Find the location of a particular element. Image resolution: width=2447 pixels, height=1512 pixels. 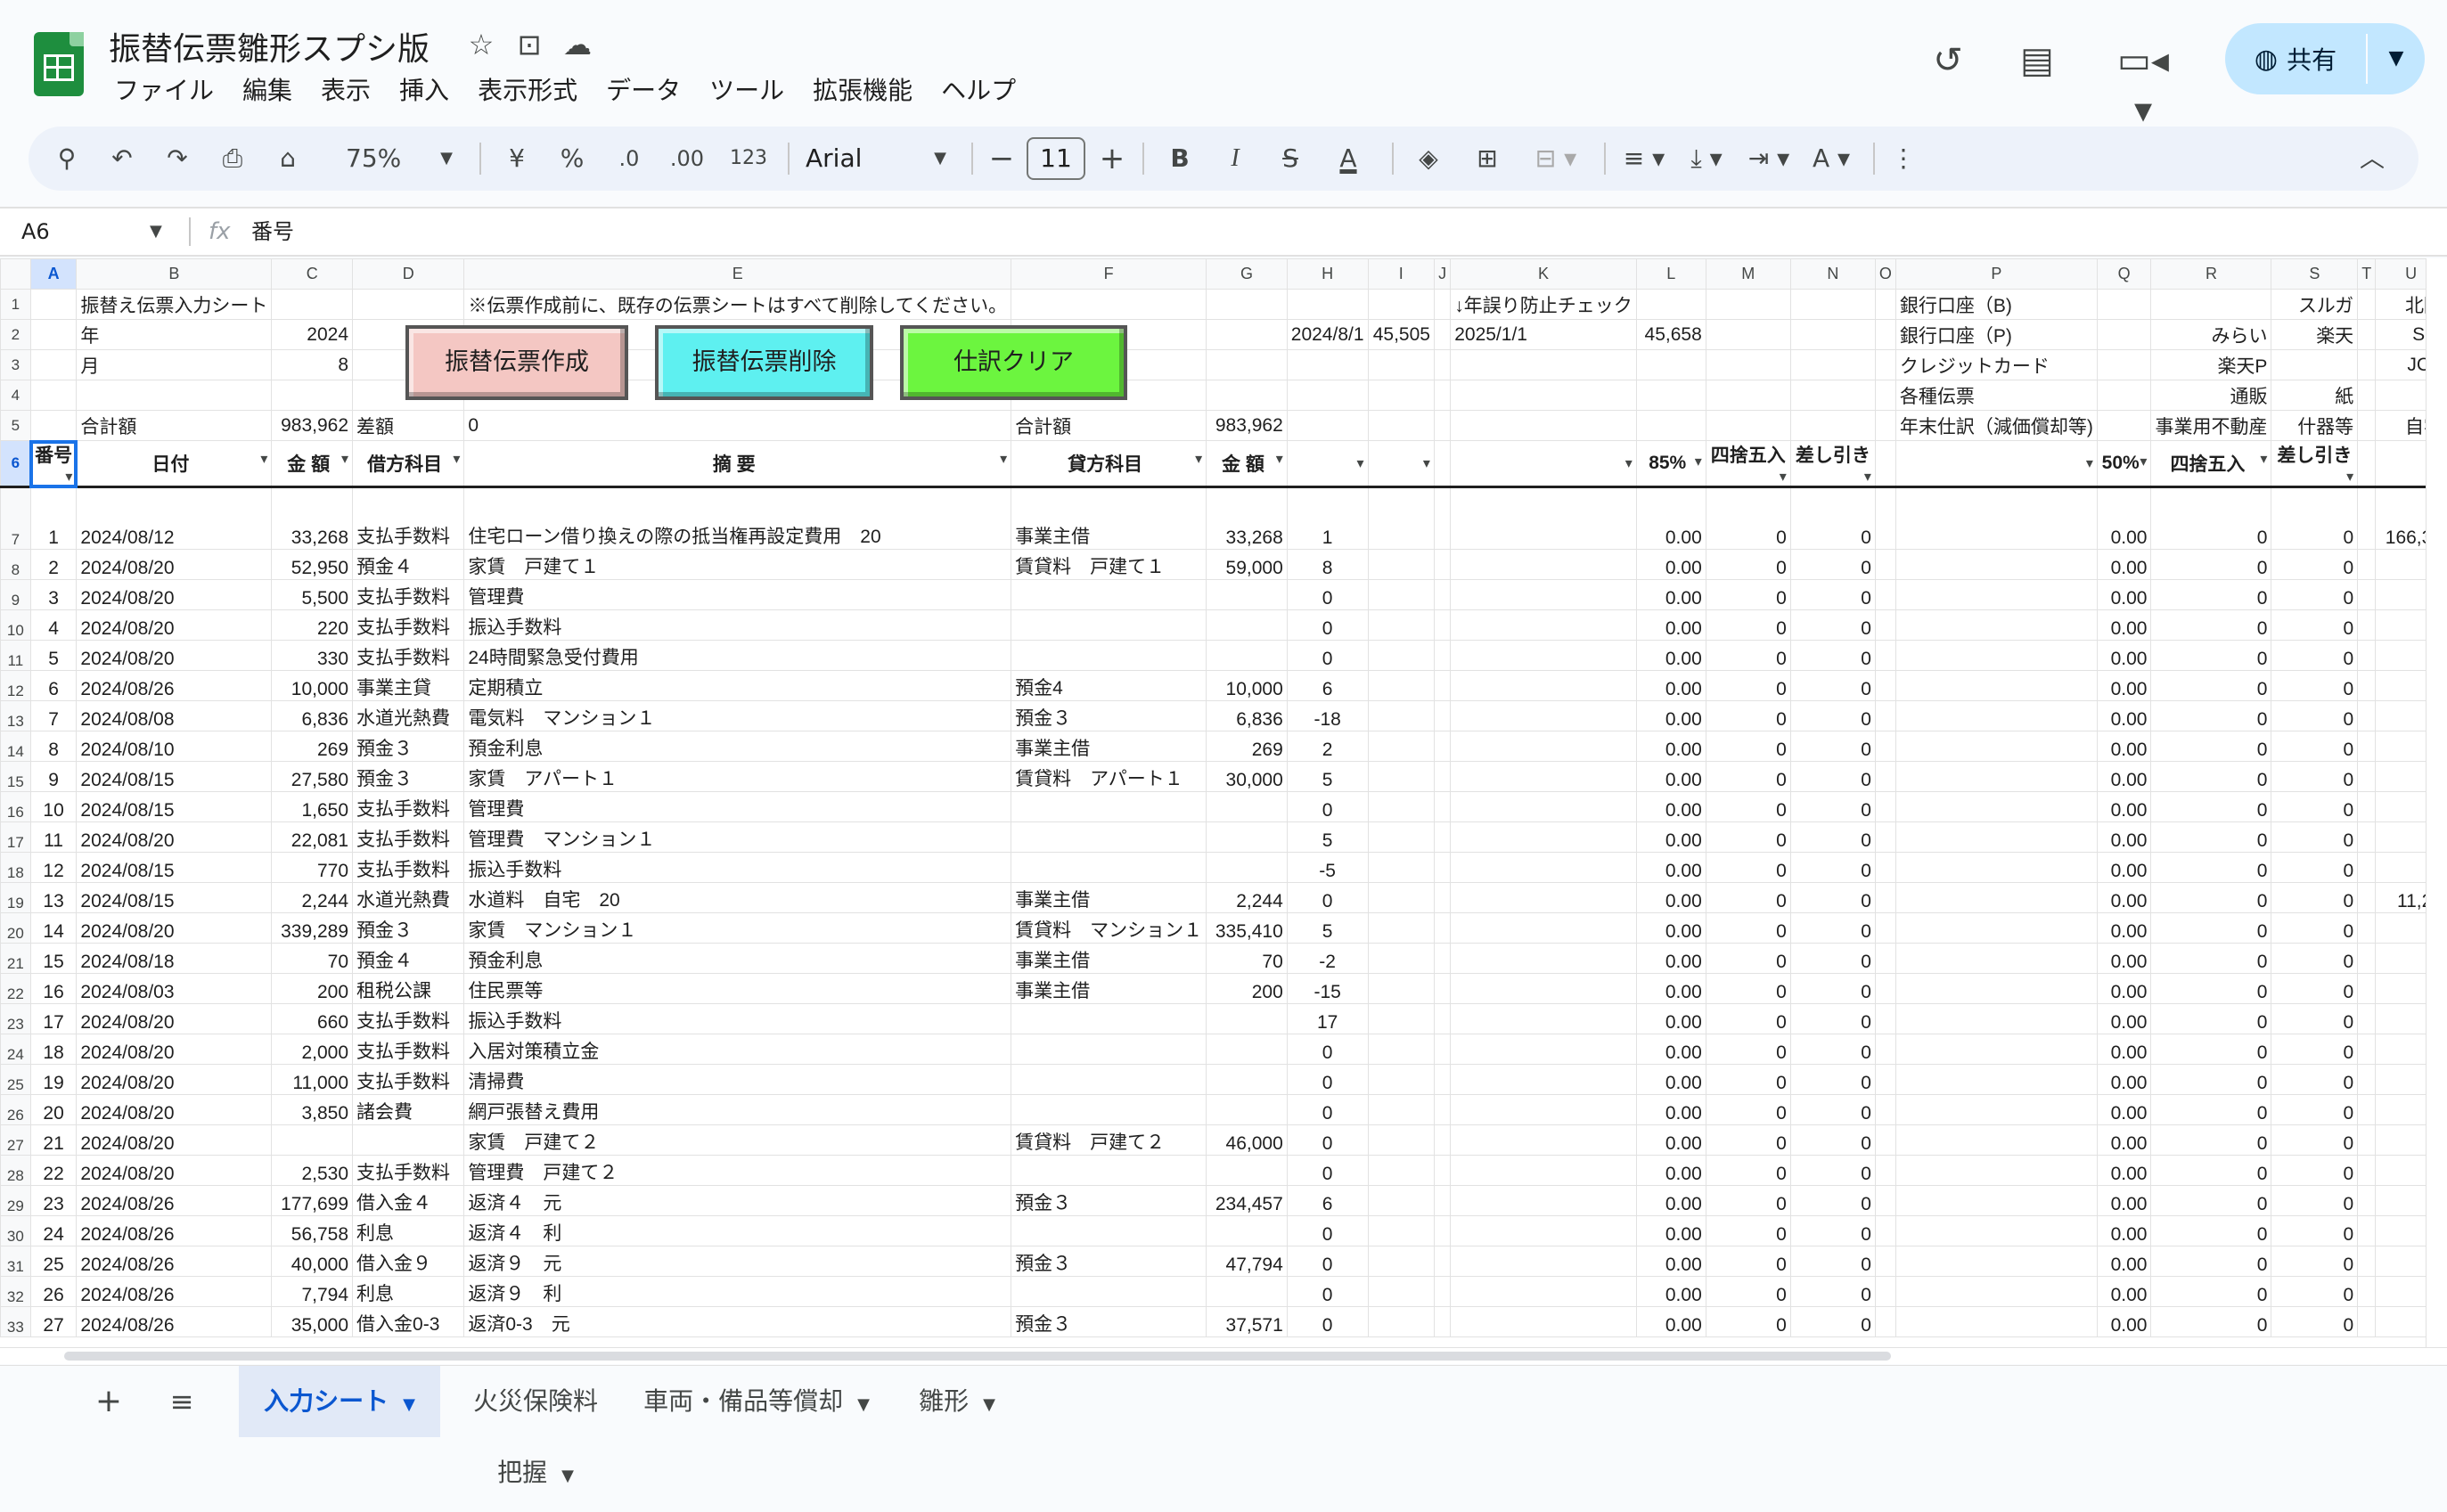

cell-f31: 預金３ is located at coordinates (1109, 1262).